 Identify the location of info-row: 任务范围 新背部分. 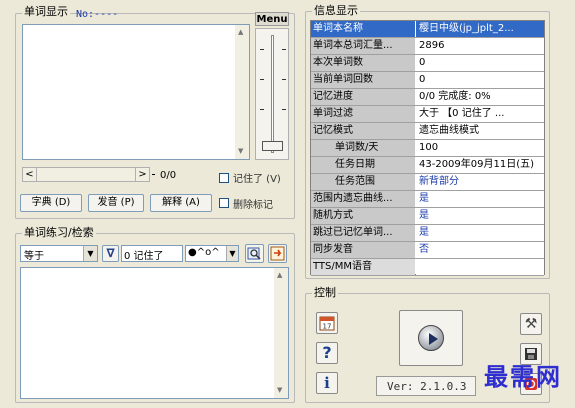
(427, 182).